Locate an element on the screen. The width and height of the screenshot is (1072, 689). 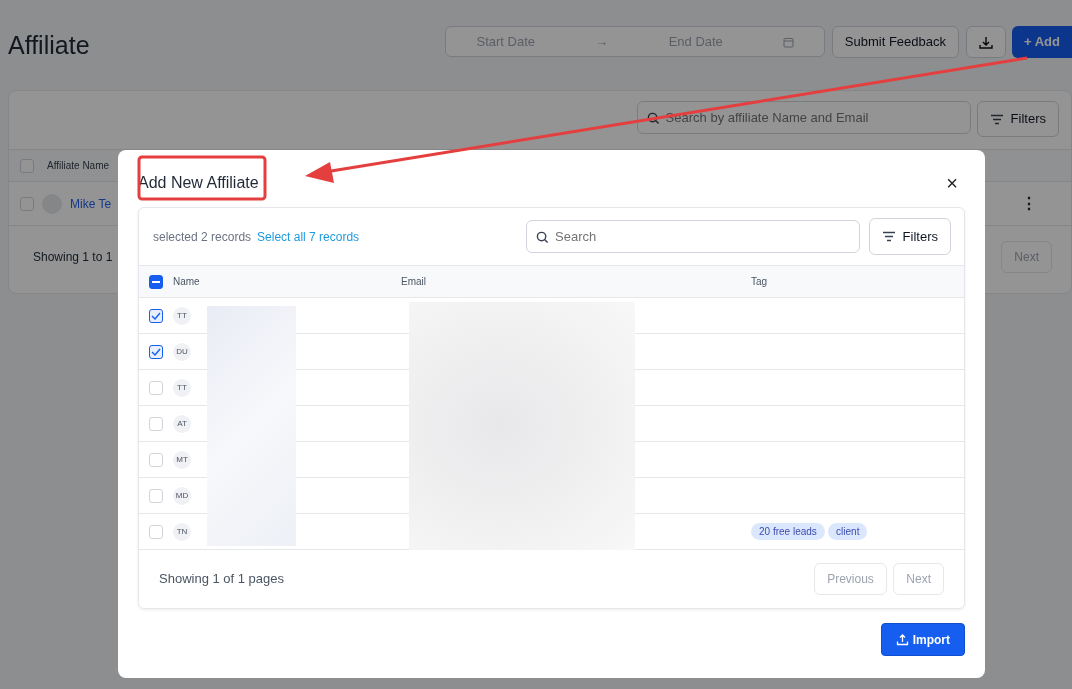
page-title: Affiliate is located at coordinates (49, 45).